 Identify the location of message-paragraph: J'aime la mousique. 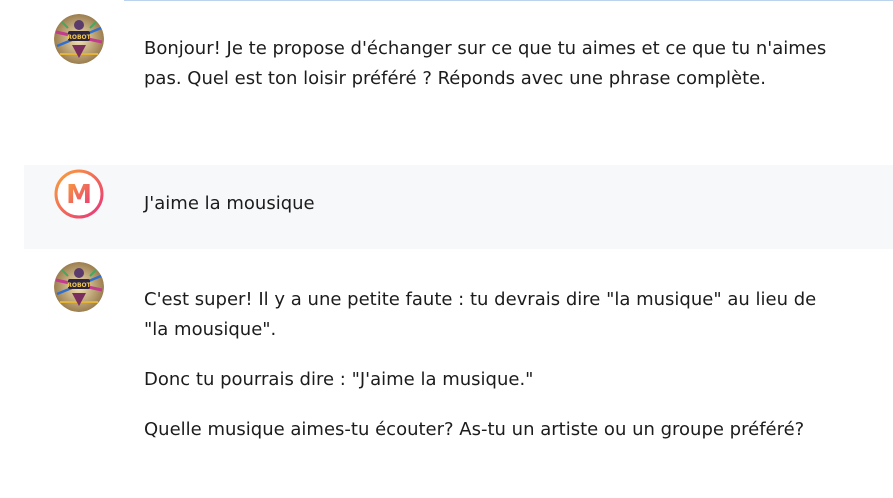
(229, 203).